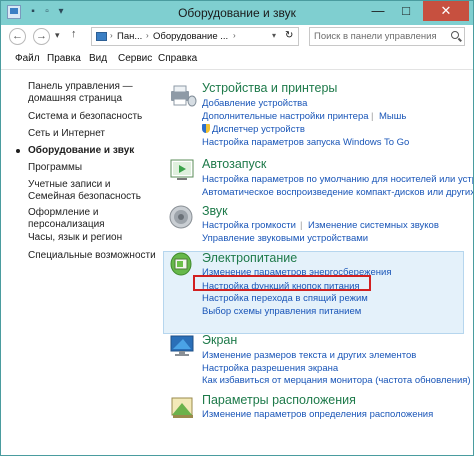 This screenshot has width=474, height=456. Describe the element at coordinates (455, 35) in the screenshot. I see `search-icon` at that location.